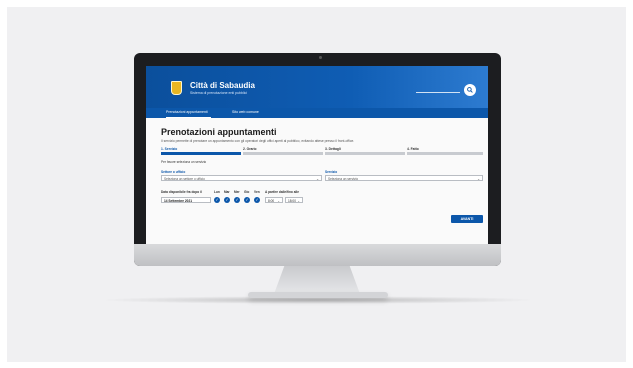 This screenshot has height=368, width=633. Describe the element at coordinates (241, 178) in the screenshot. I see `sector-select: Seleziona un settore o ufficio ⌄` at that location.